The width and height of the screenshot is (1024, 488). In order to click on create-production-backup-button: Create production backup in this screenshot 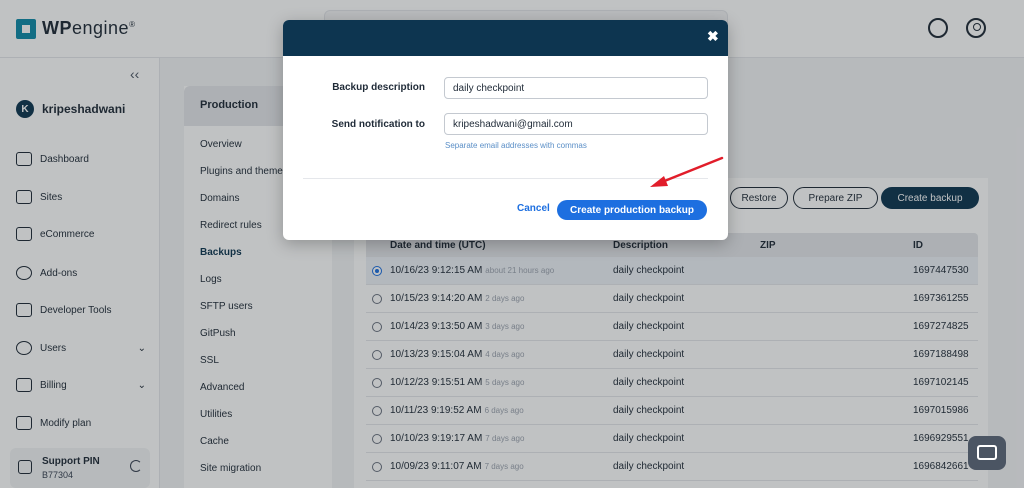, I will do `click(632, 210)`.